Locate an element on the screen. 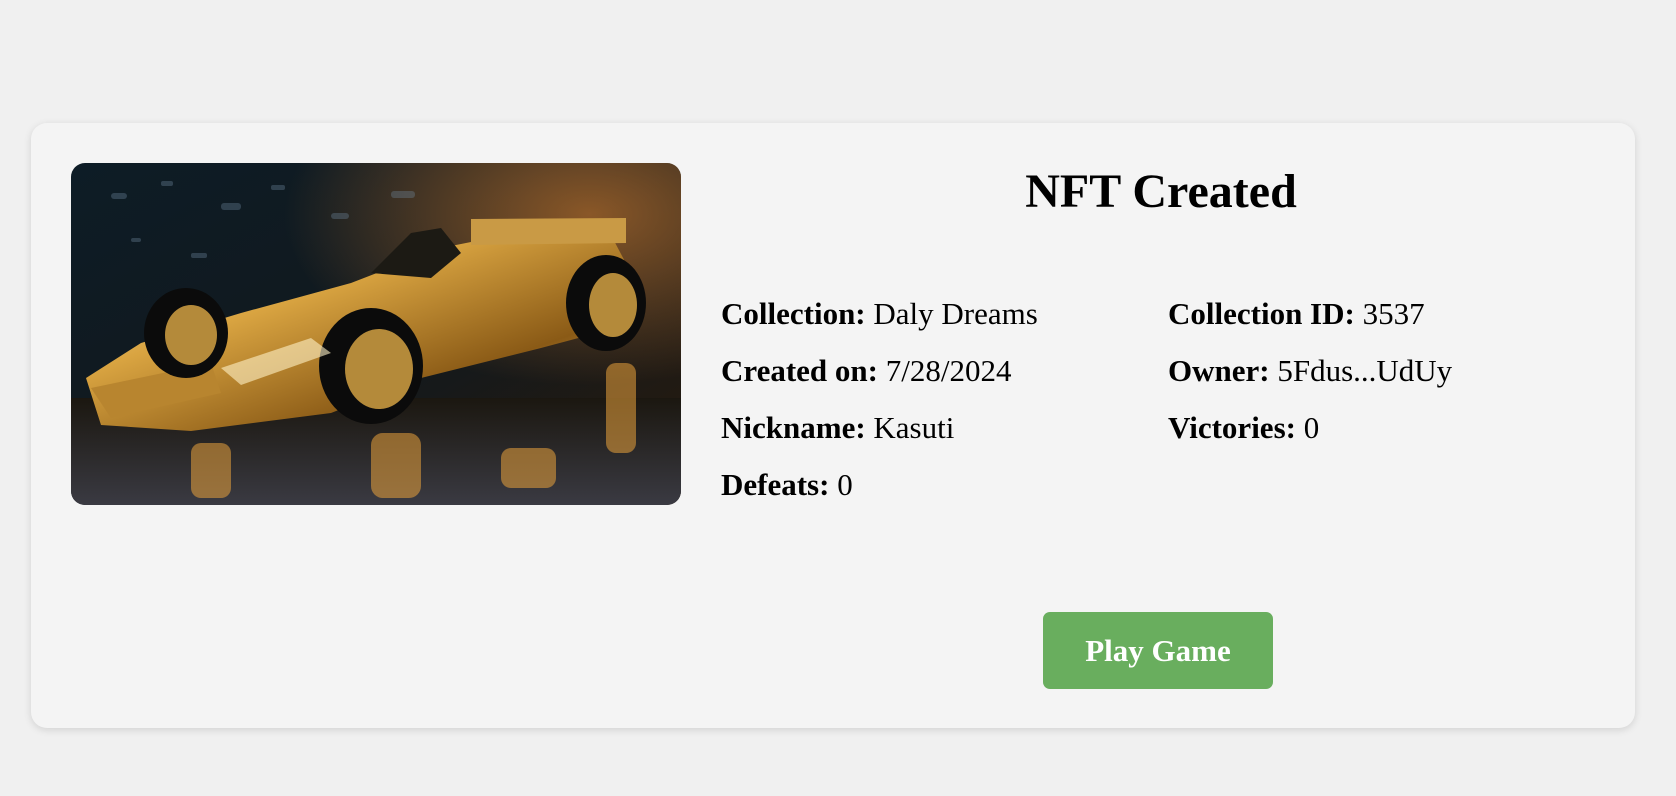 This screenshot has width=1676, height=796. detail-value: 5Fdus...UdUy is located at coordinates (1365, 370).